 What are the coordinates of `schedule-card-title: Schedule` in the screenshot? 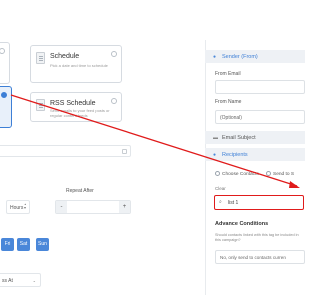 It's located at (65, 56).